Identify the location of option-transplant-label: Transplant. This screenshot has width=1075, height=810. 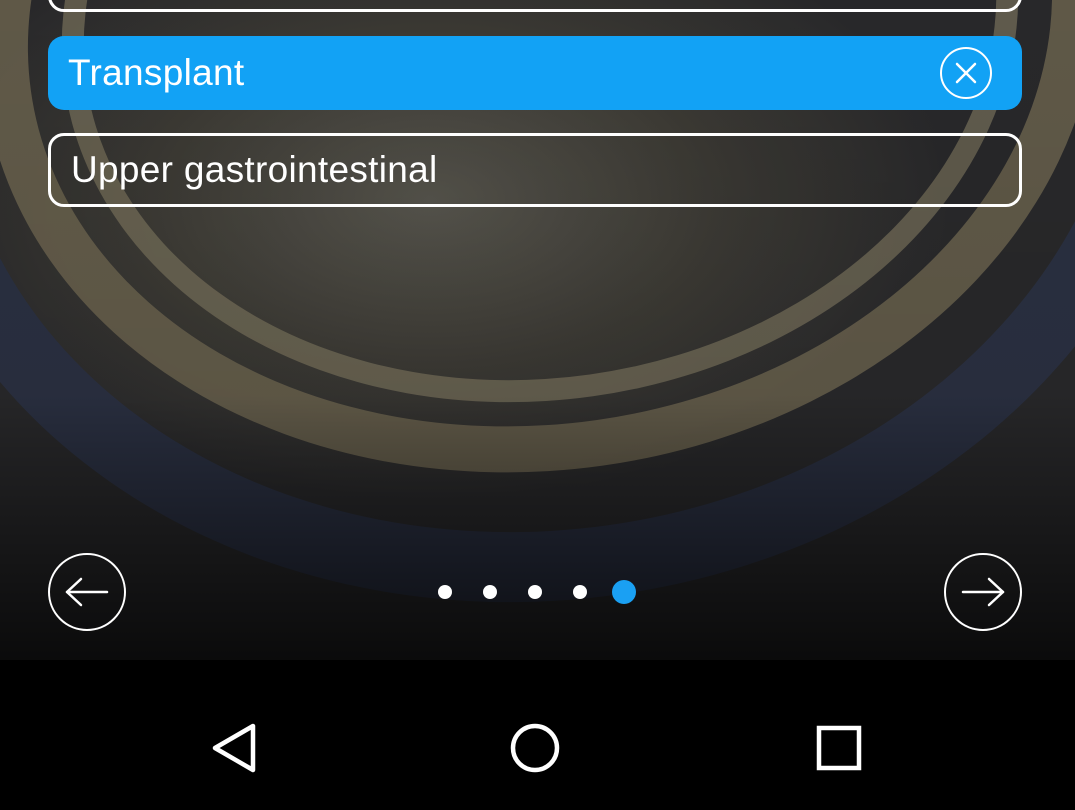
(156, 72).